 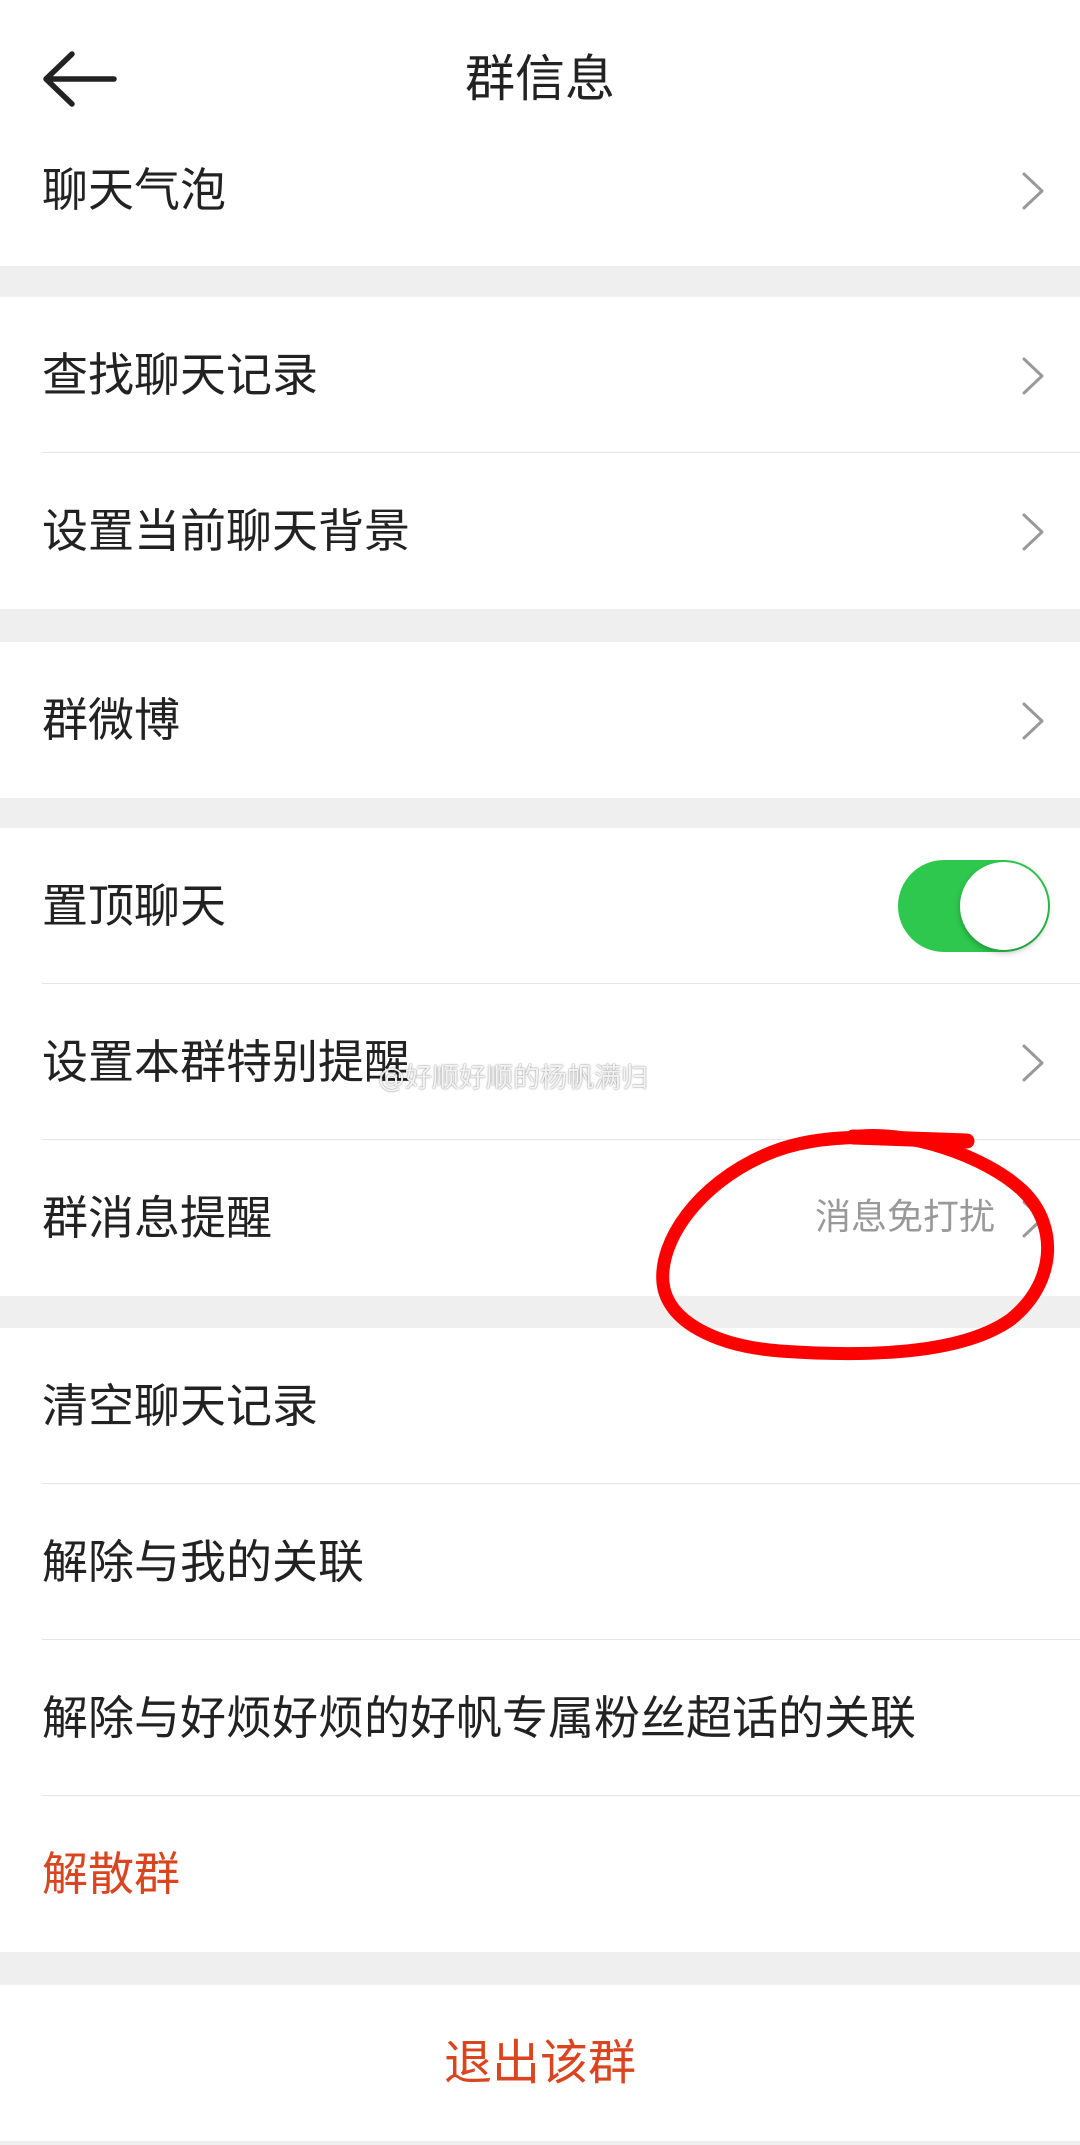 What do you see at coordinates (540, 1562) in the screenshot?
I see `row-unlink-me: 解除与我的关联` at bounding box center [540, 1562].